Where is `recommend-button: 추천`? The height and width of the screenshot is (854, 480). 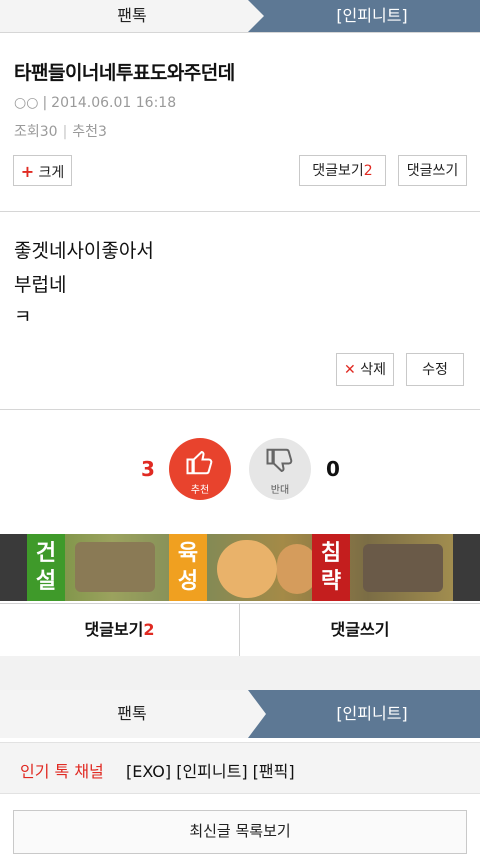 recommend-button: 추천 is located at coordinates (200, 469).